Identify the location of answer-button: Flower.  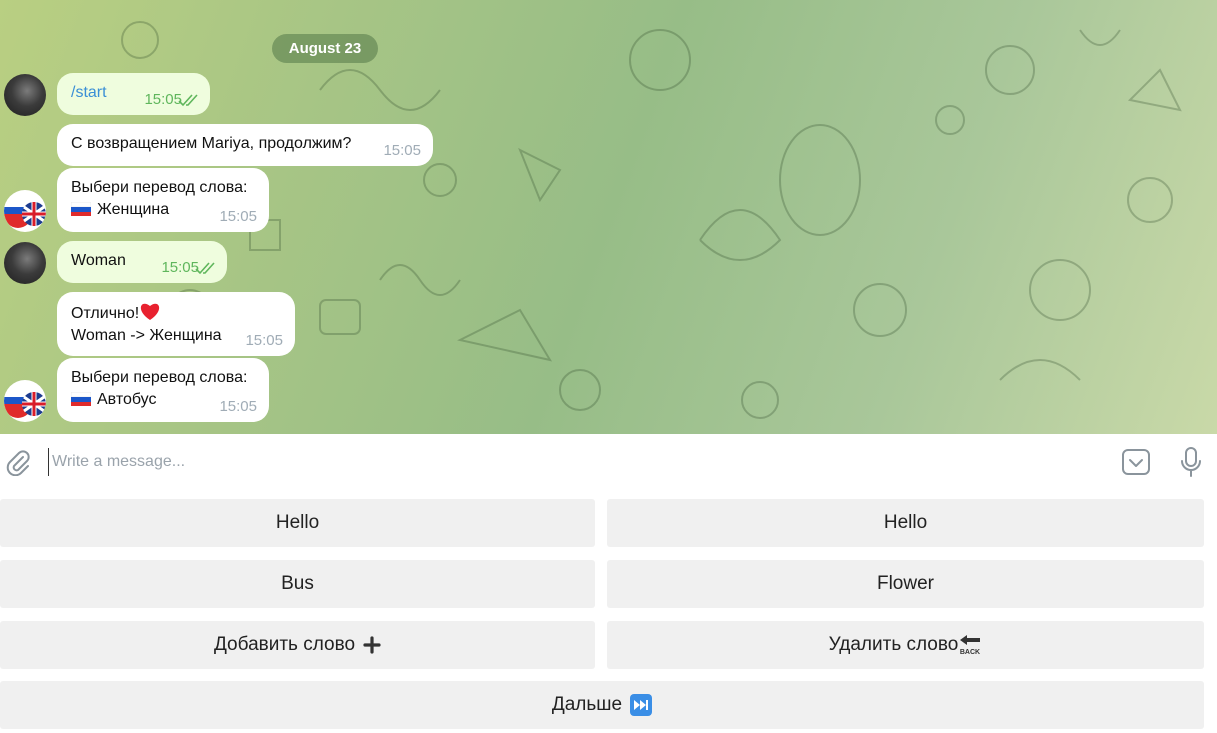
(905, 584).